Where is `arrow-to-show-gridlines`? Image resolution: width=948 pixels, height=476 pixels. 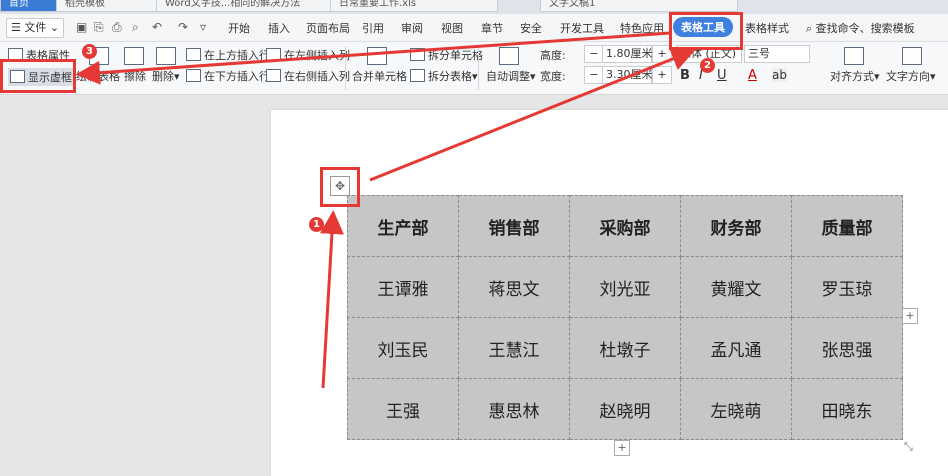
arrow-to-show-gridlines is located at coordinates (373, 58).